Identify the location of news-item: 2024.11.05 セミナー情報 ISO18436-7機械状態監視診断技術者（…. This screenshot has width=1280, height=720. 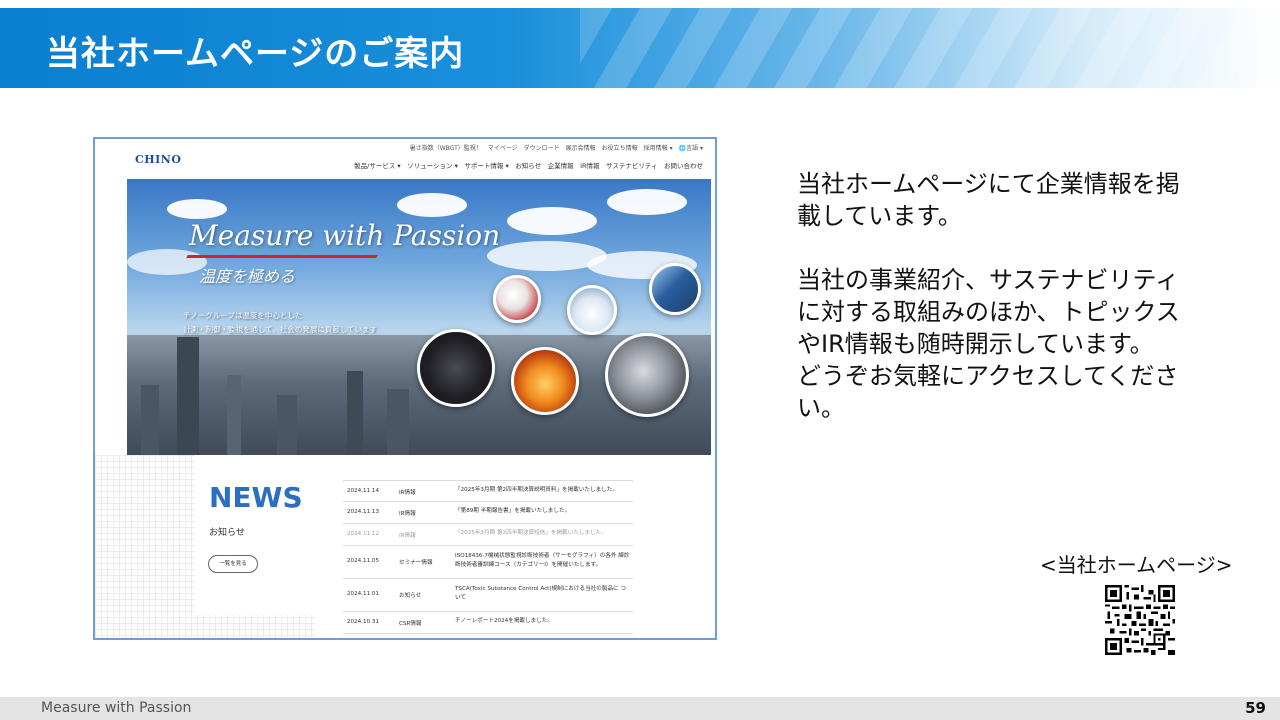
(488, 562).